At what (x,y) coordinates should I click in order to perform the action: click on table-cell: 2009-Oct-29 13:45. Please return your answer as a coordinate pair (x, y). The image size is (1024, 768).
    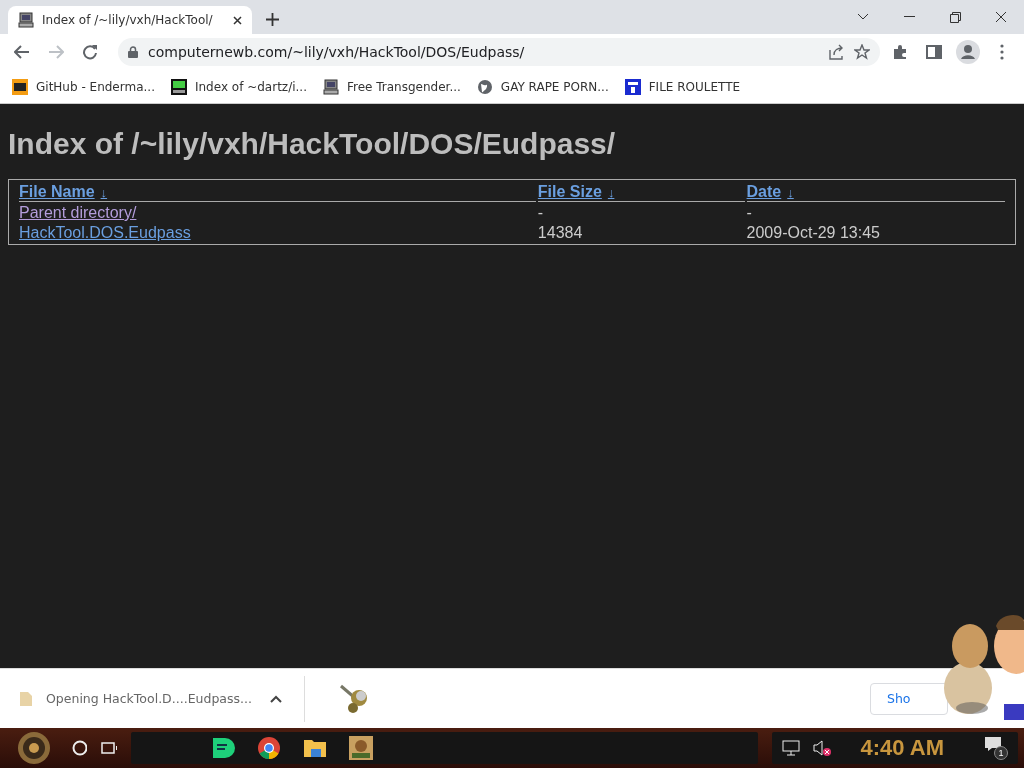
    Looking at the image, I should click on (813, 232).